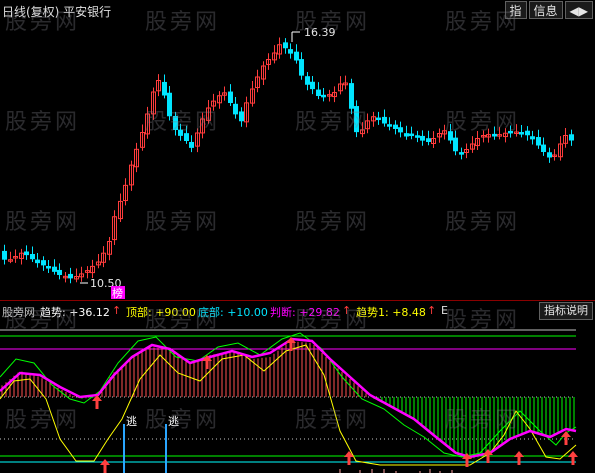 This screenshot has width=595, height=473. Describe the element at coordinates (18, 312) in the screenshot. I see `indicator-name: 股旁网` at that location.